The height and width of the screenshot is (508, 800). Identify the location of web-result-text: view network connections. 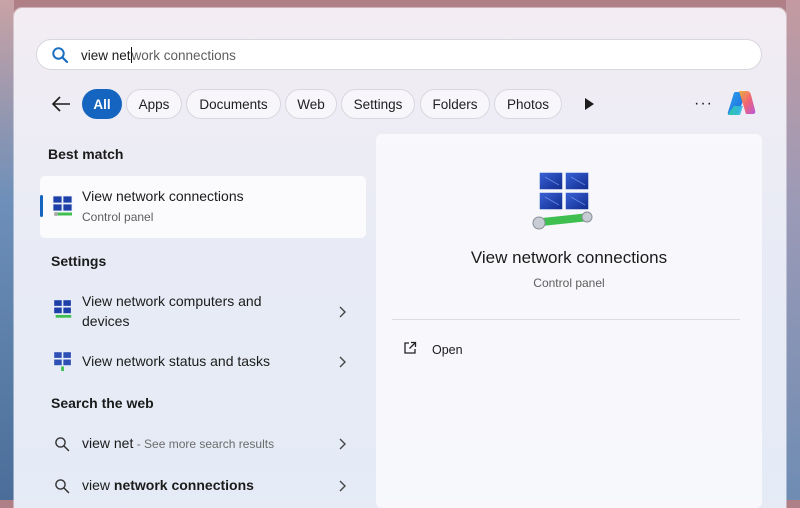
(168, 485).